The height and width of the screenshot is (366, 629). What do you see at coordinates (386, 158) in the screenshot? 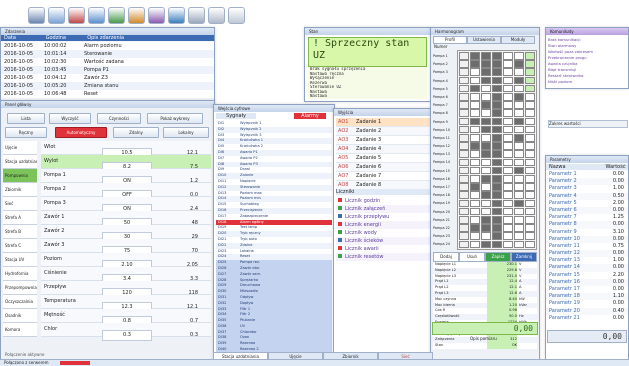
I see `value-row: AO5 Zadanie 5` at bounding box center [386, 158].